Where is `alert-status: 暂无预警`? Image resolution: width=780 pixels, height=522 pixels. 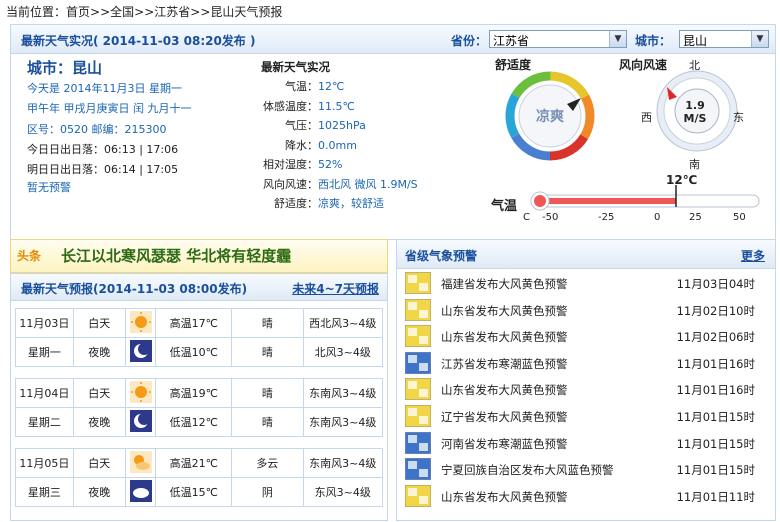 alert-status: 暂无预警 is located at coordinates (49, 187).